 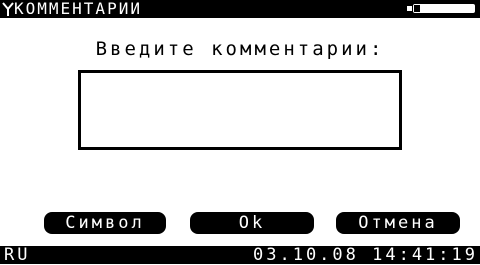 I want to click on header-bar: КОММЕНТАРИИ, so click(x=240, y=9).